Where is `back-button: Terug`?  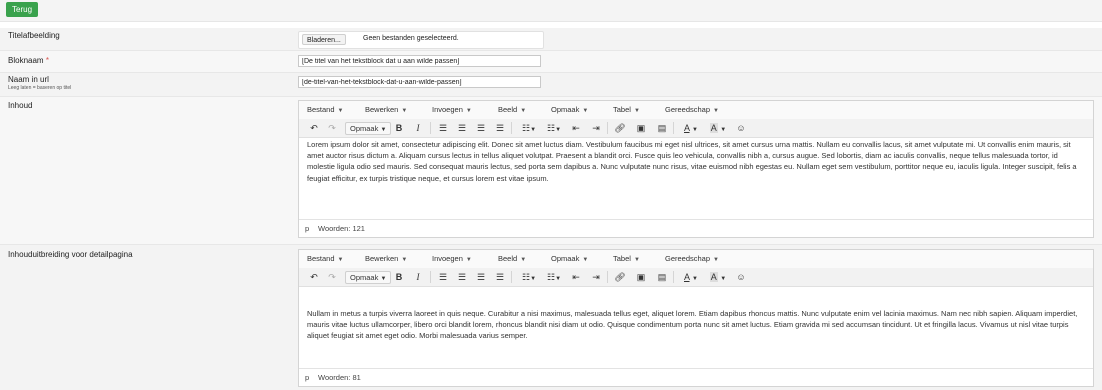 back-button: Terug is located at coordinates (22, 9).